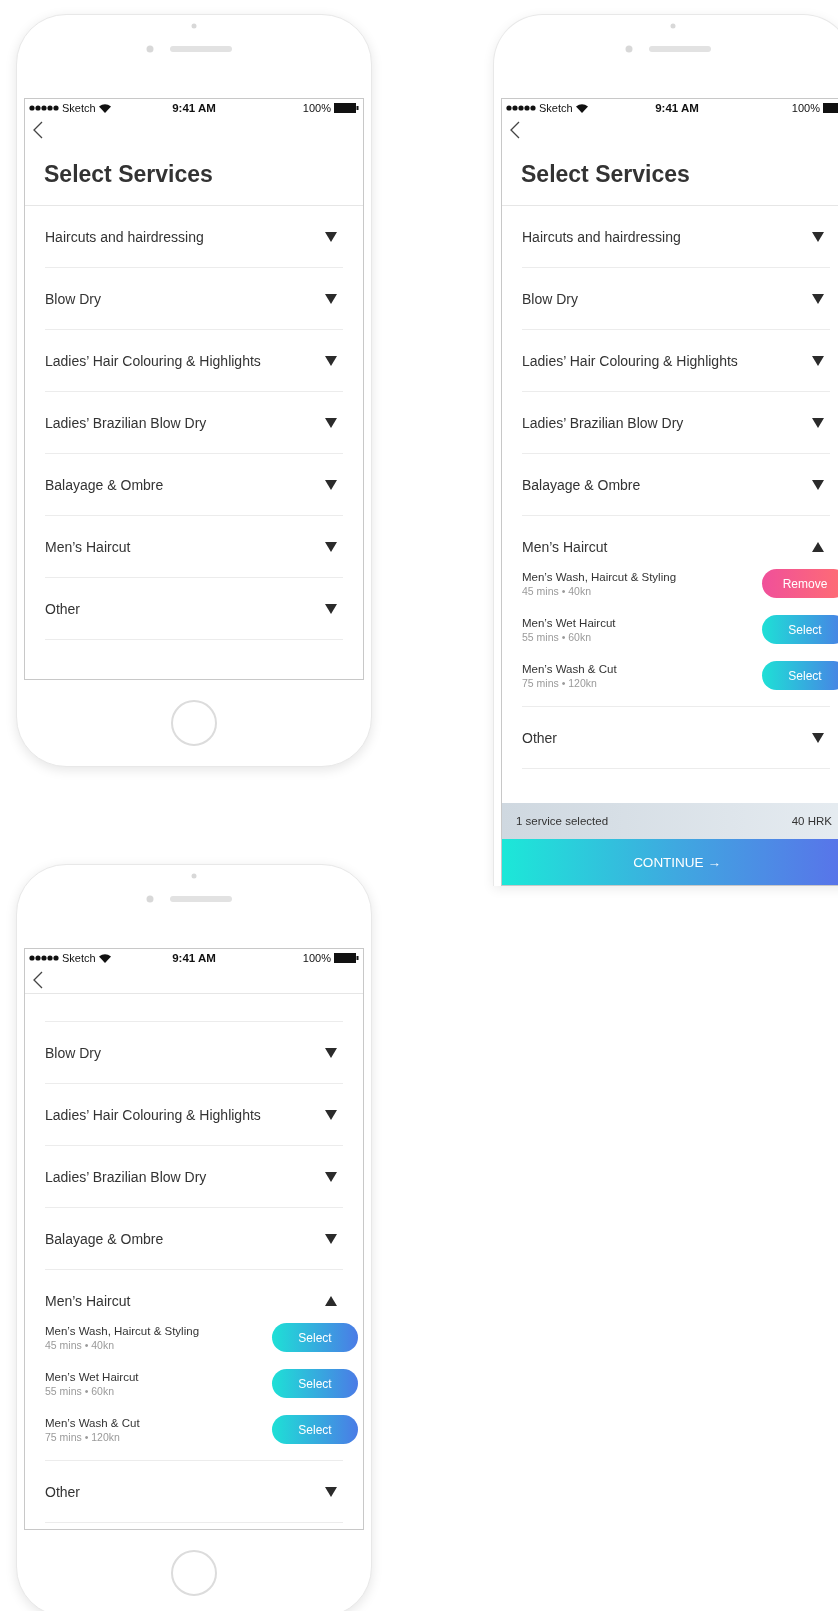 The width and height of the screenshot is (838, 1611). I want to click on selected-count: 1 service selected, so click(562, 821).